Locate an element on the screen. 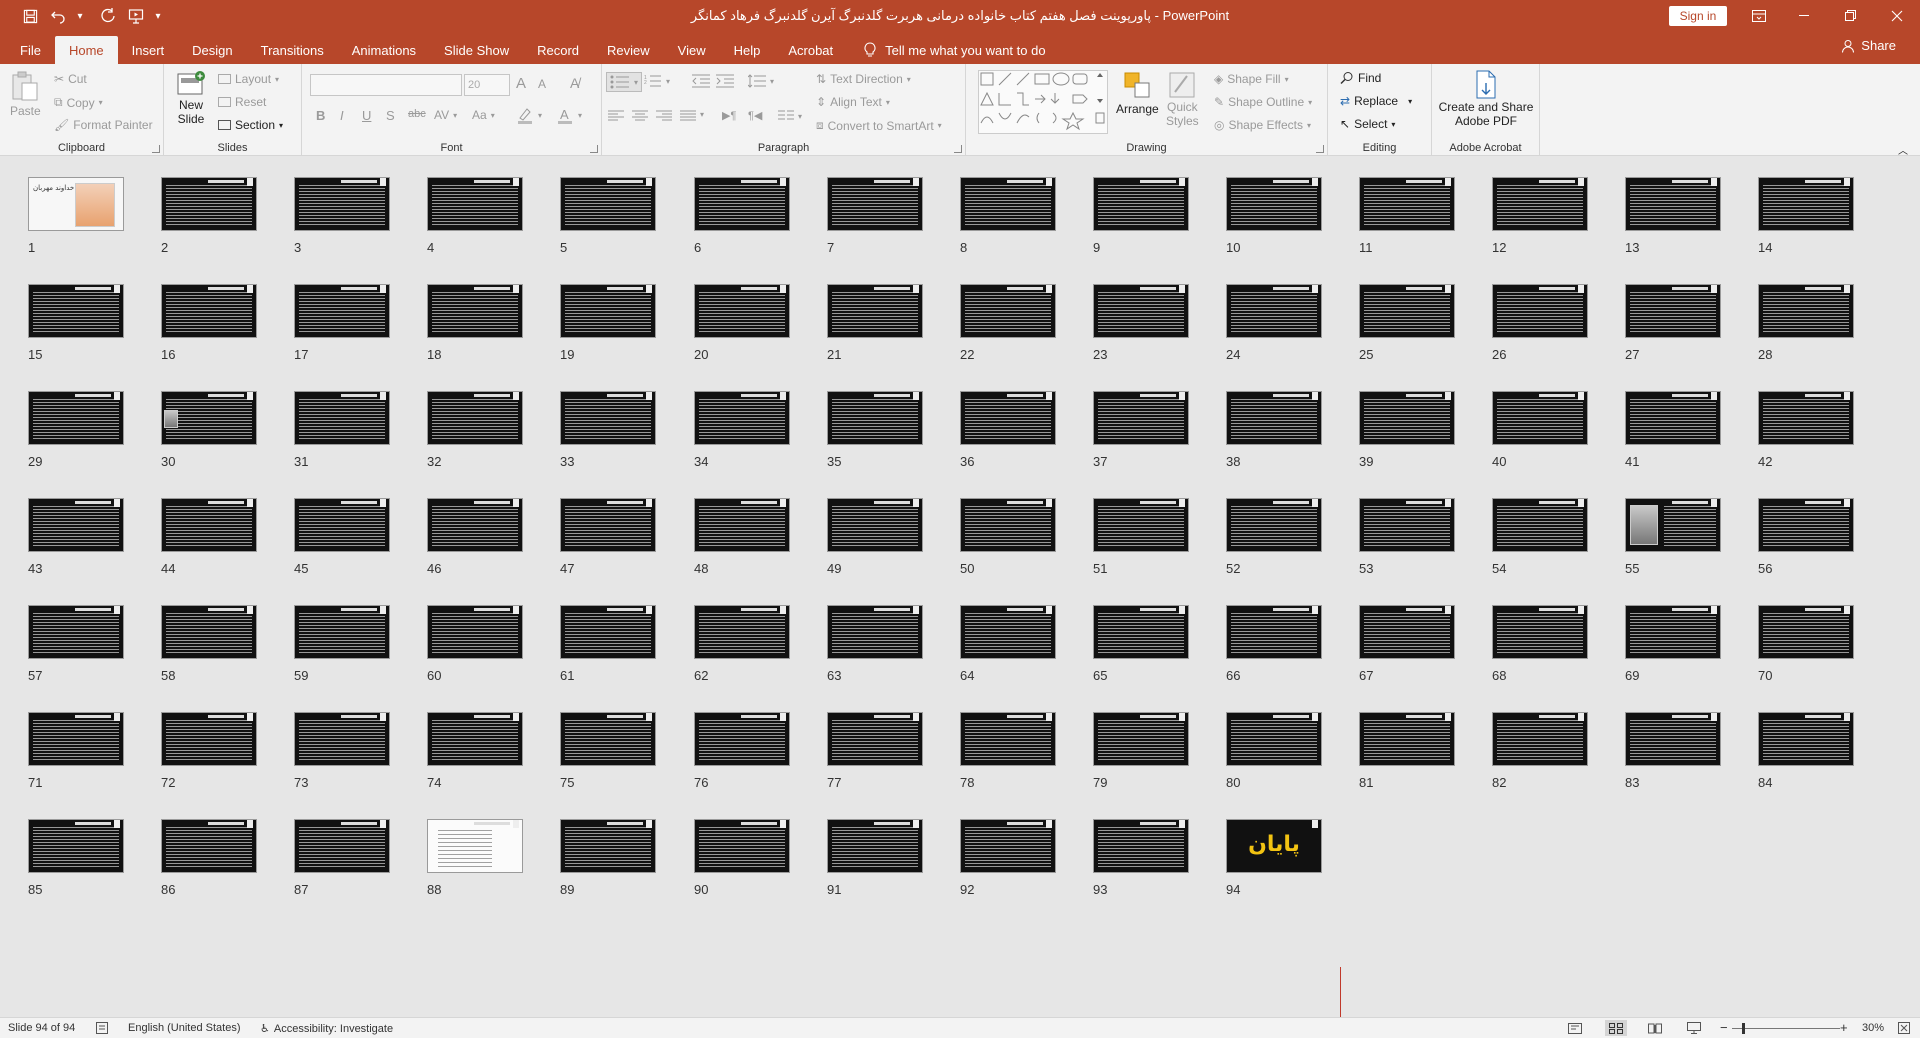 The image size is (1920, 1038). justify-icon is located at coordinates (688, 116).